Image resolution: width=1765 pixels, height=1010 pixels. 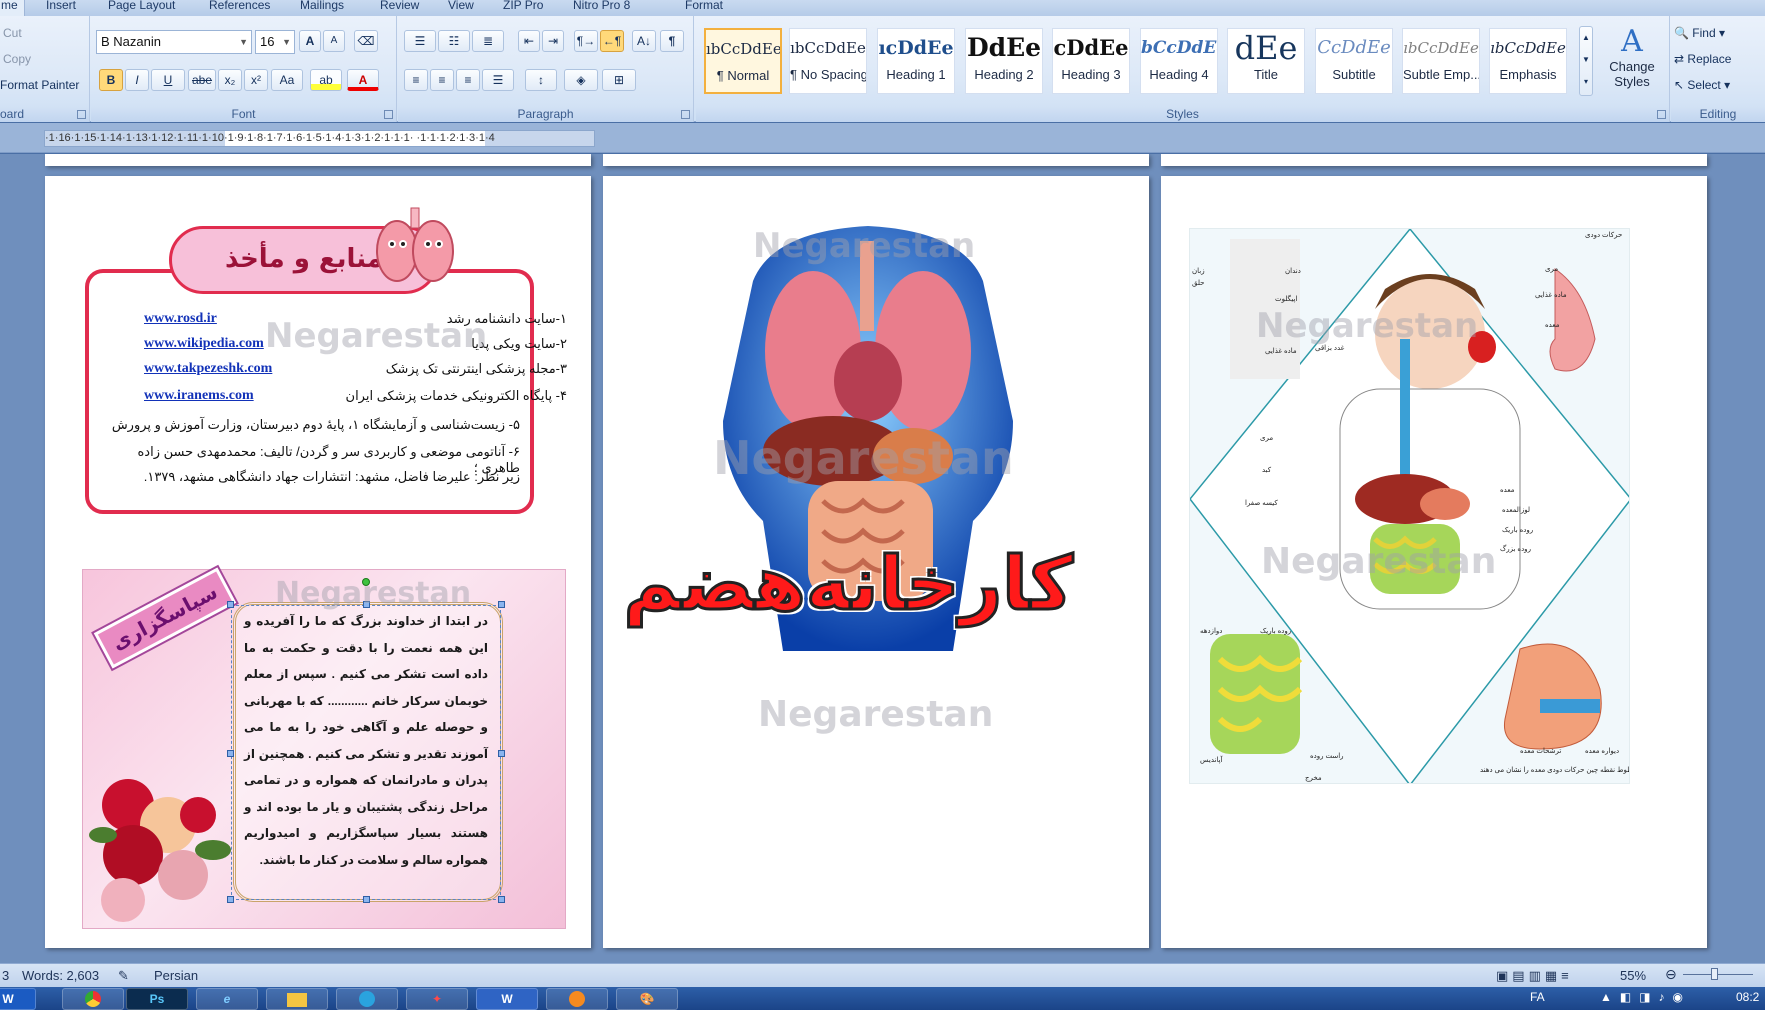 What do you see at coordinates (42, 59) in the screenshot?
I see `copy-button: Copy` at bounding box center [42, 59].